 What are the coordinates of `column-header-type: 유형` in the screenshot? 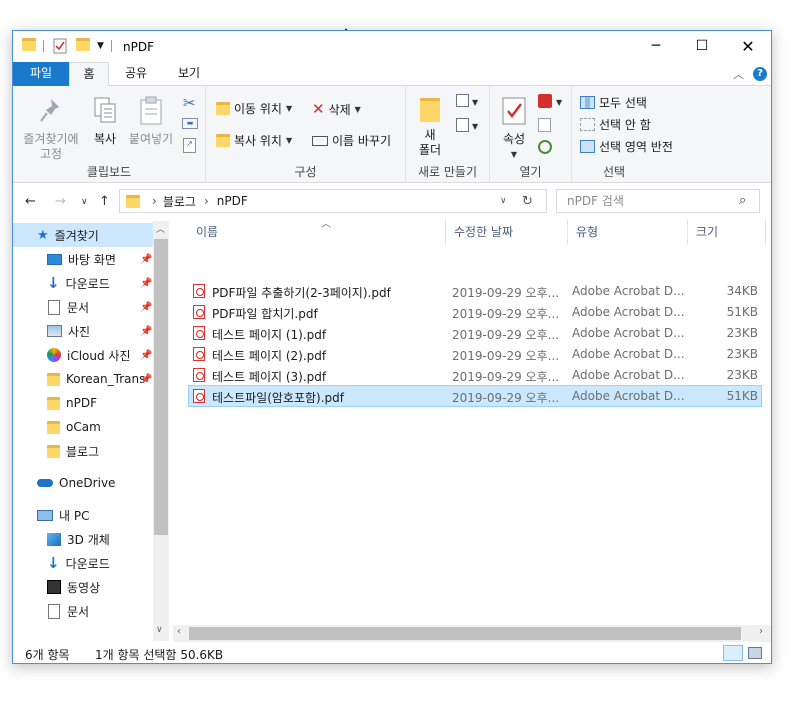 It's located at (628, 232).